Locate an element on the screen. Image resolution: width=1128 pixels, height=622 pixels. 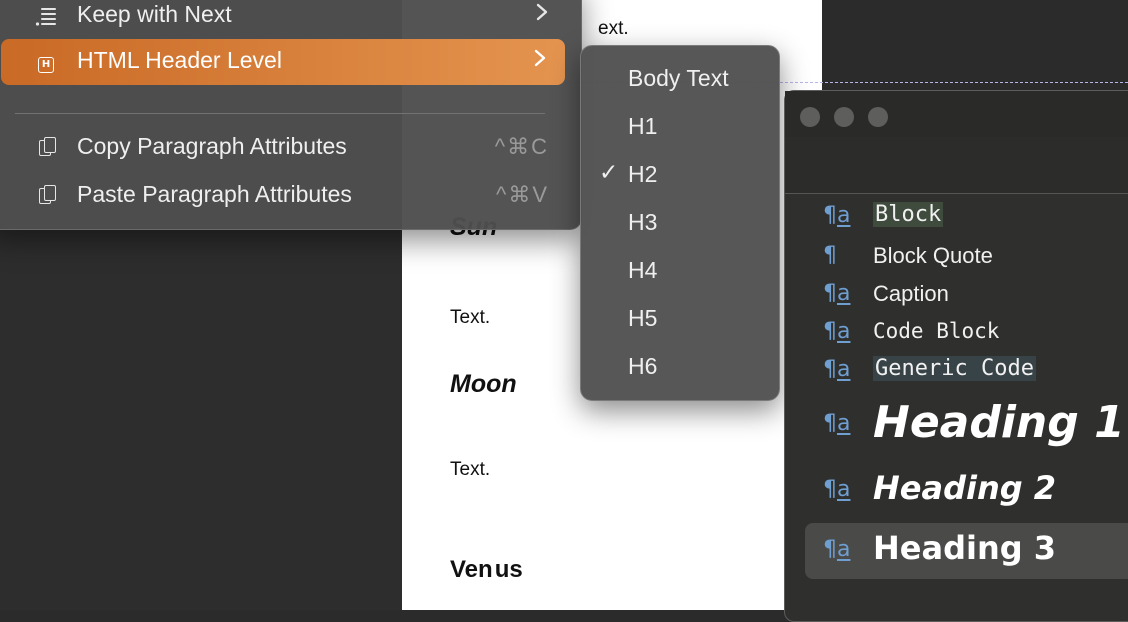
menu-item-keep-with-next: Keep with Next is located at coordinates (284, 19).